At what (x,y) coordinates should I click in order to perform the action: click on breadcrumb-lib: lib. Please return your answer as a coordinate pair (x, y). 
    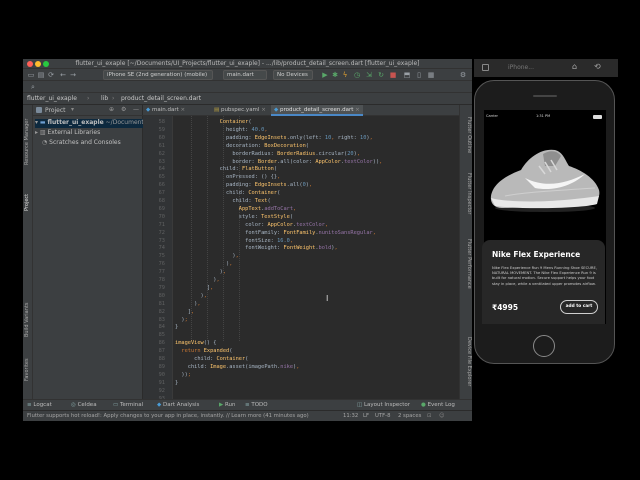
    Looking at the image, I should click on (104, 98).